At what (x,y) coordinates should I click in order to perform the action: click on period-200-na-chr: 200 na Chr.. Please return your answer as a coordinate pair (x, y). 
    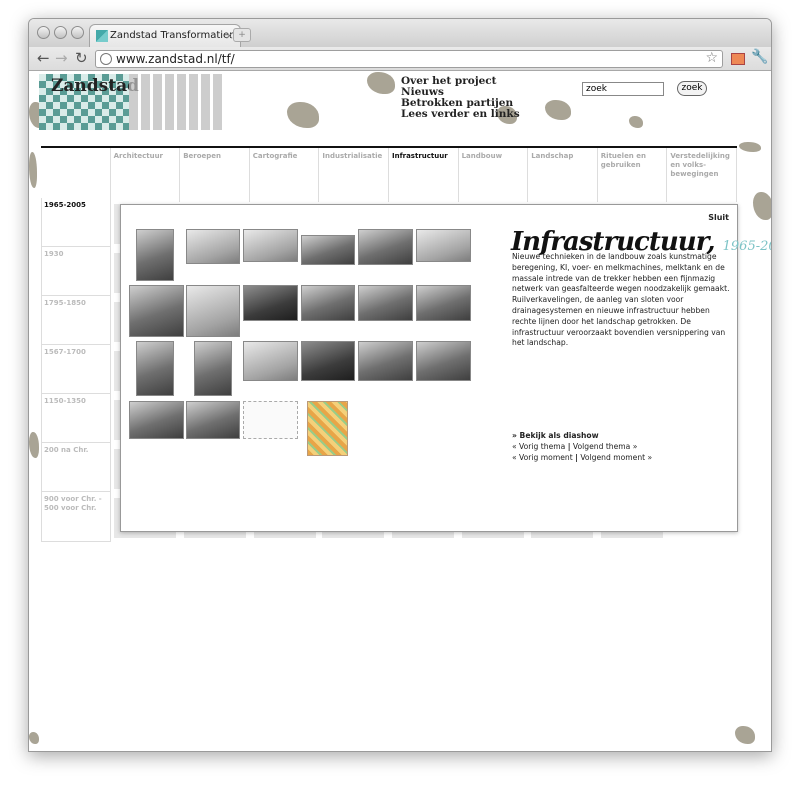
    Looking at the image, I should click on (76, 467).